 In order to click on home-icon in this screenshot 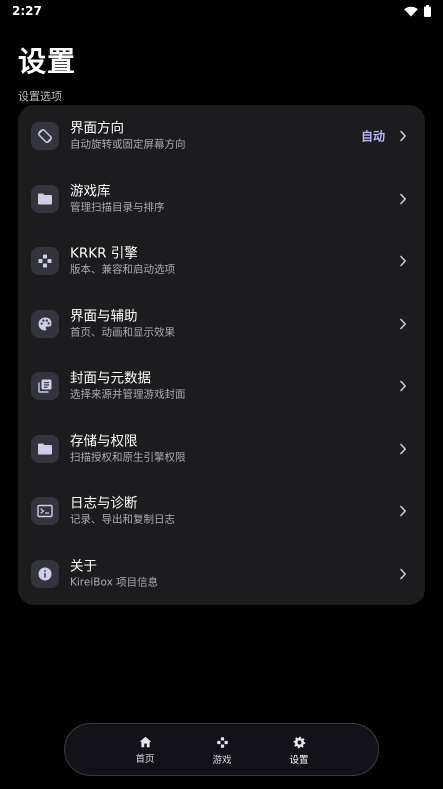, I will do `click(145, 742)`.